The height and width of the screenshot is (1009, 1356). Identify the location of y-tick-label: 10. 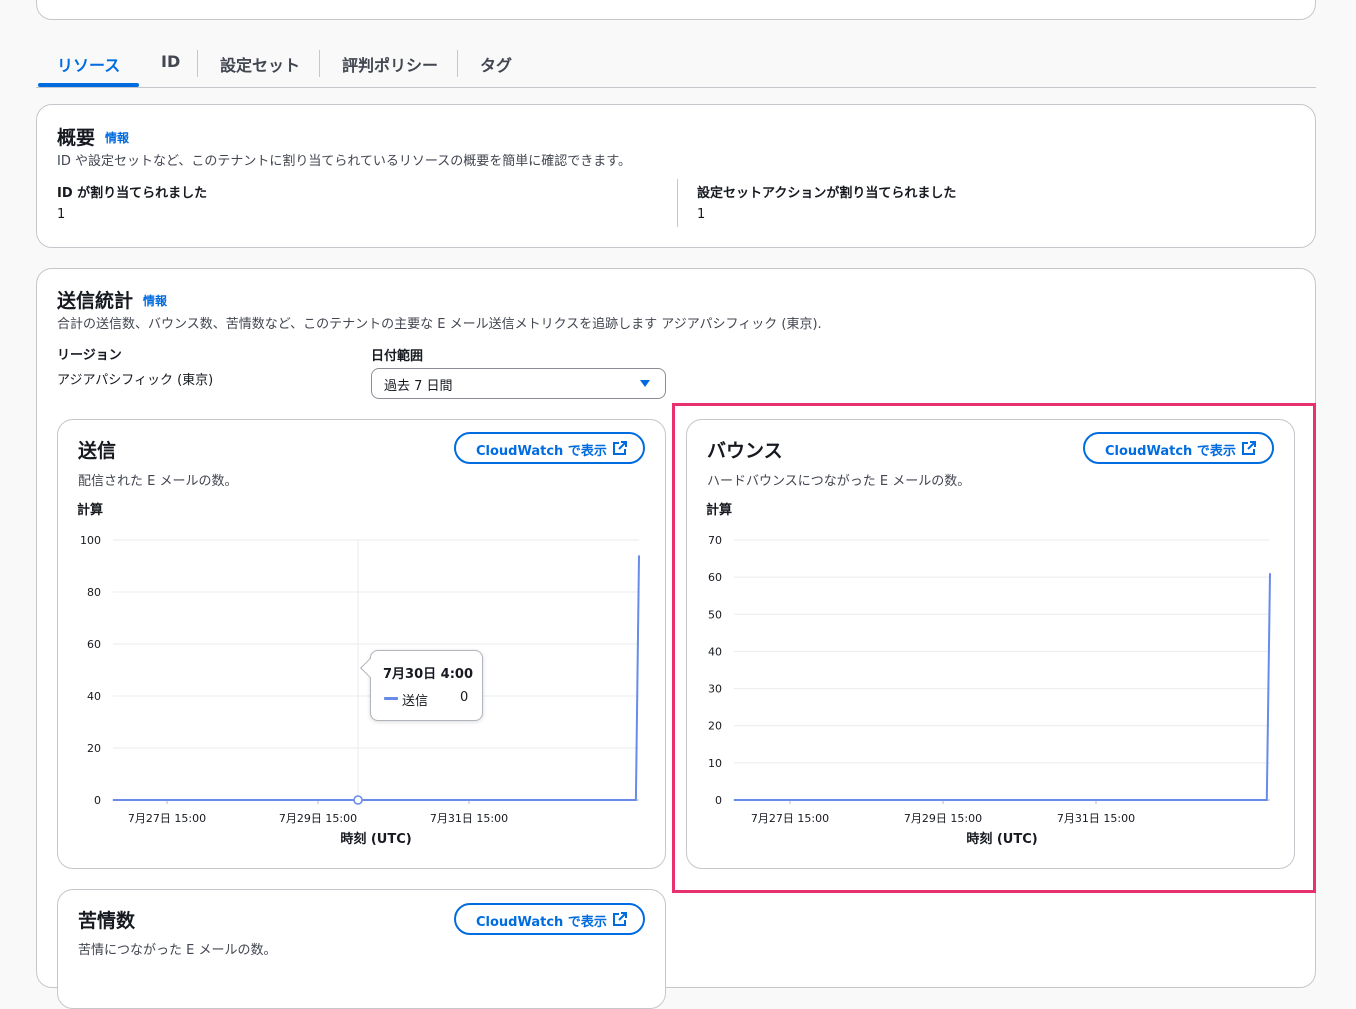
(715, 763).